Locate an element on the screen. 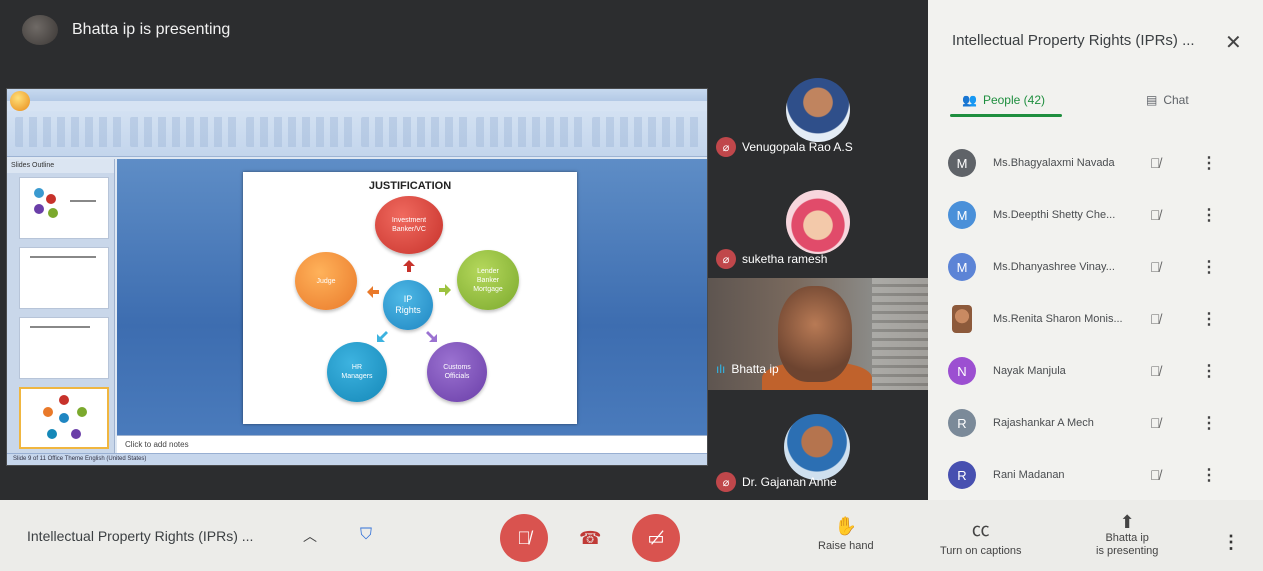  tile-gajanan: ⌀ Dr. Gajanan Anne is located at coordinates (776, 482).